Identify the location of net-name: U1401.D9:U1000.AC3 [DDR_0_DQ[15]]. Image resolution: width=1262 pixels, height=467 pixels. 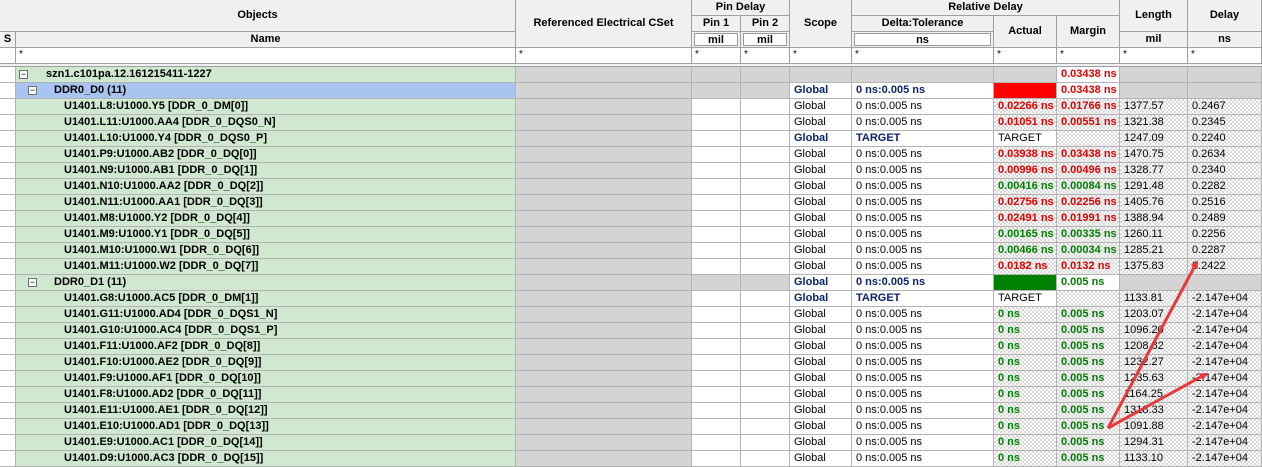
(266, 459).